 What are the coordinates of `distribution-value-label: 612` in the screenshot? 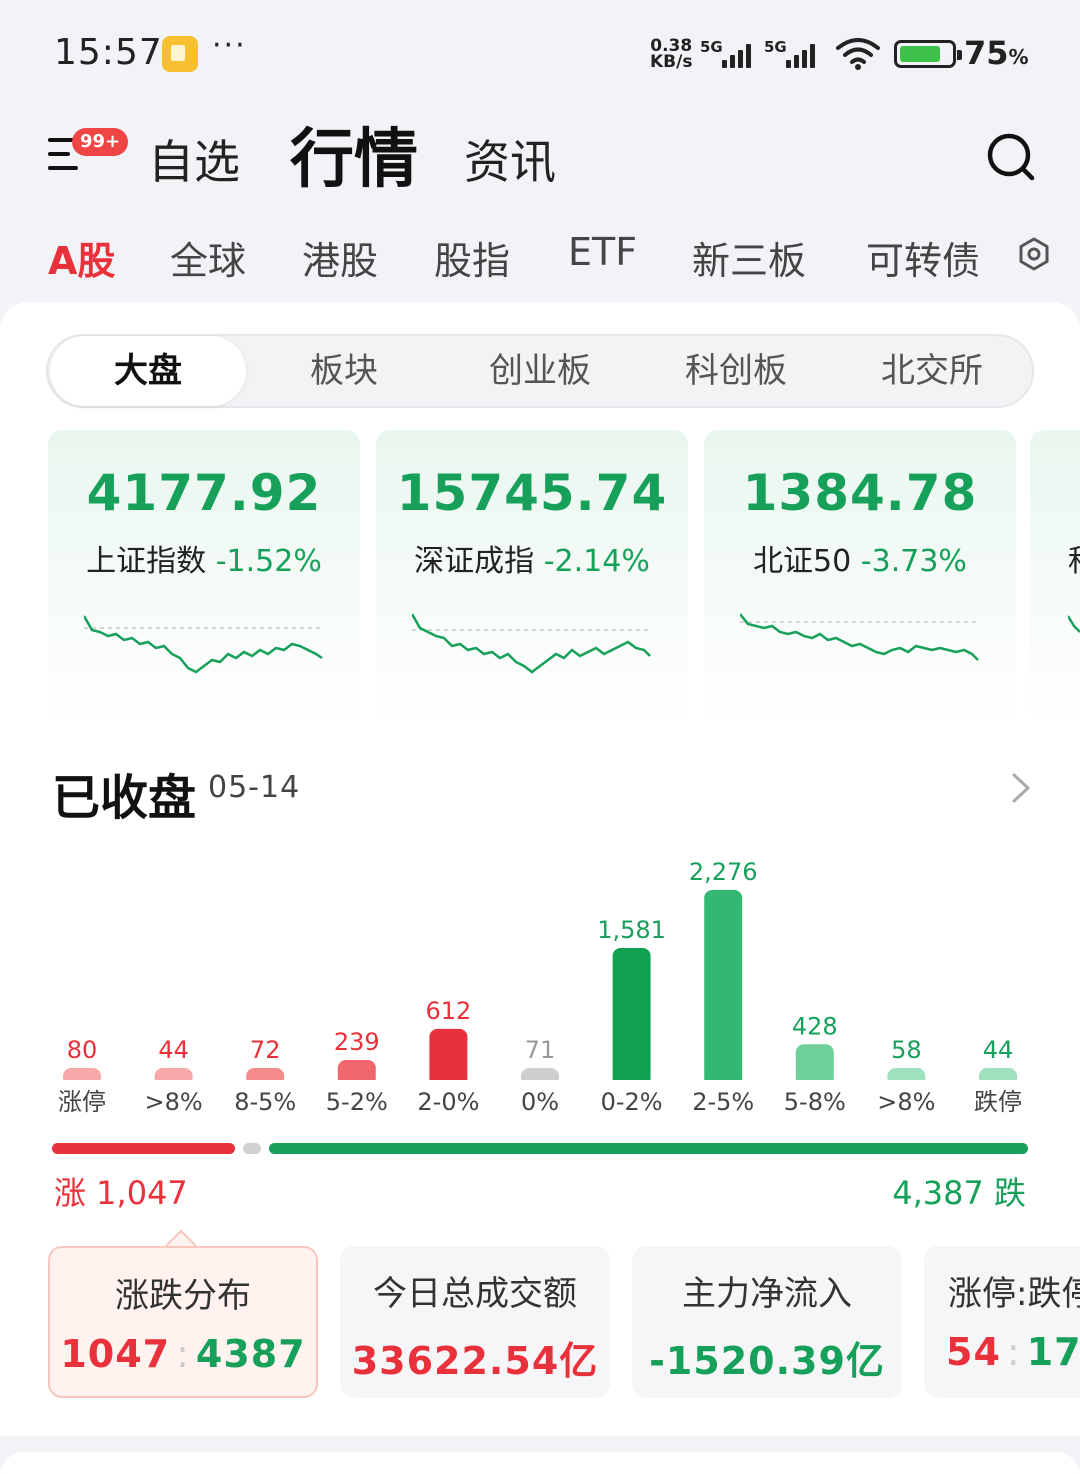 It's located at (448, 1011).